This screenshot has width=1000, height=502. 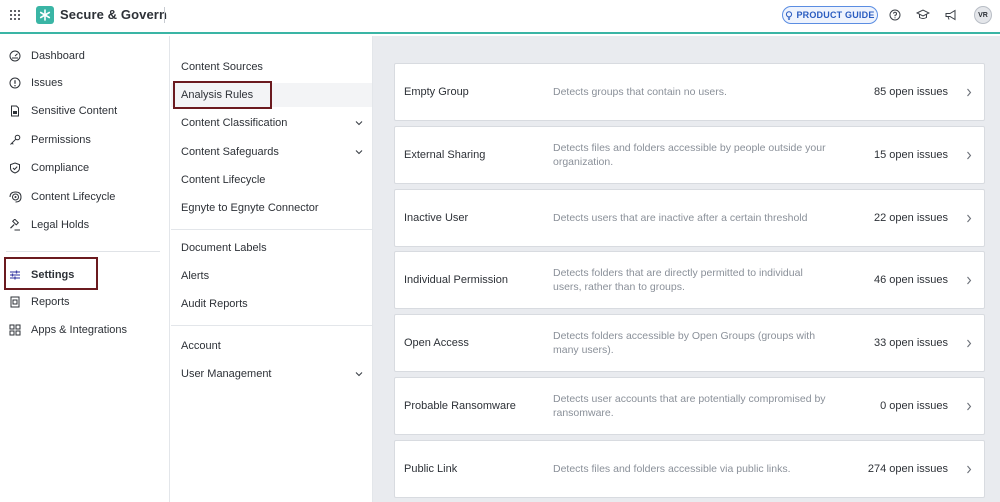 What do you see at coordinates (15, 140) in the screenshot?
I see `key-icon` at bounding box center [15, 140].